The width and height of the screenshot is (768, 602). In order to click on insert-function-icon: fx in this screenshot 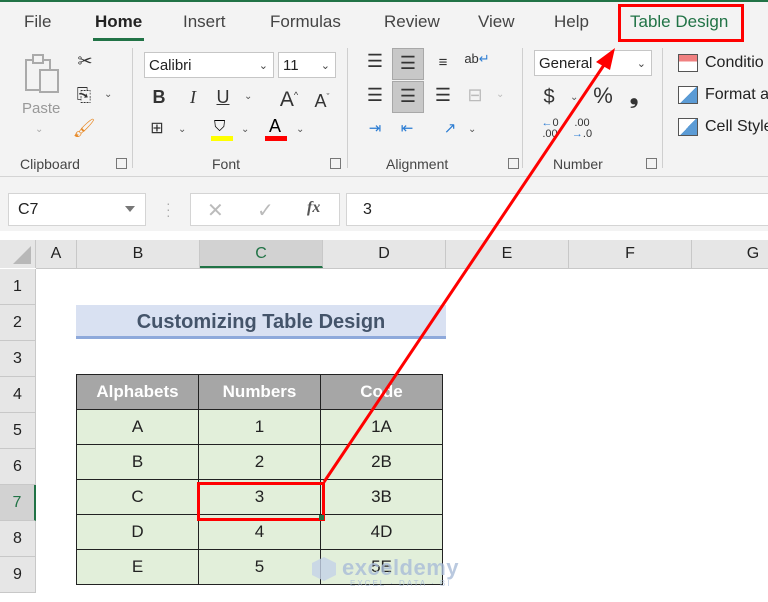, I will do `click(313, 208)`.